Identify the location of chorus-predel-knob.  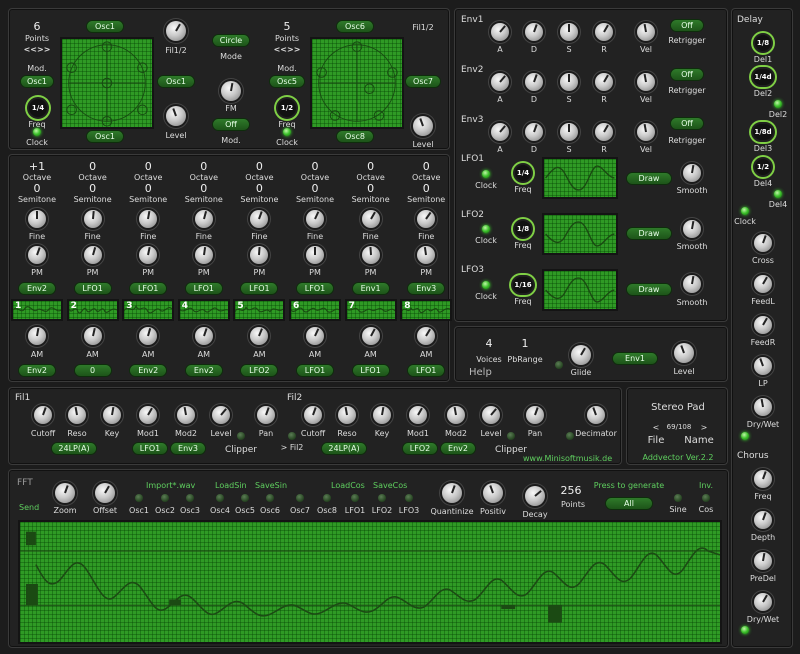
(763, 561).